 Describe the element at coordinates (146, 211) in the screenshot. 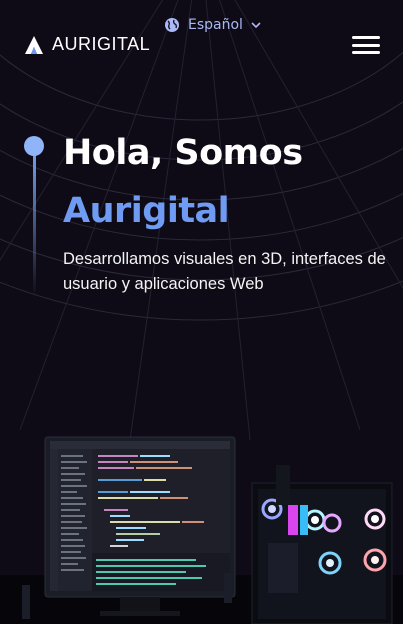

I see `hero-title-line2: Aurigital` at that location.